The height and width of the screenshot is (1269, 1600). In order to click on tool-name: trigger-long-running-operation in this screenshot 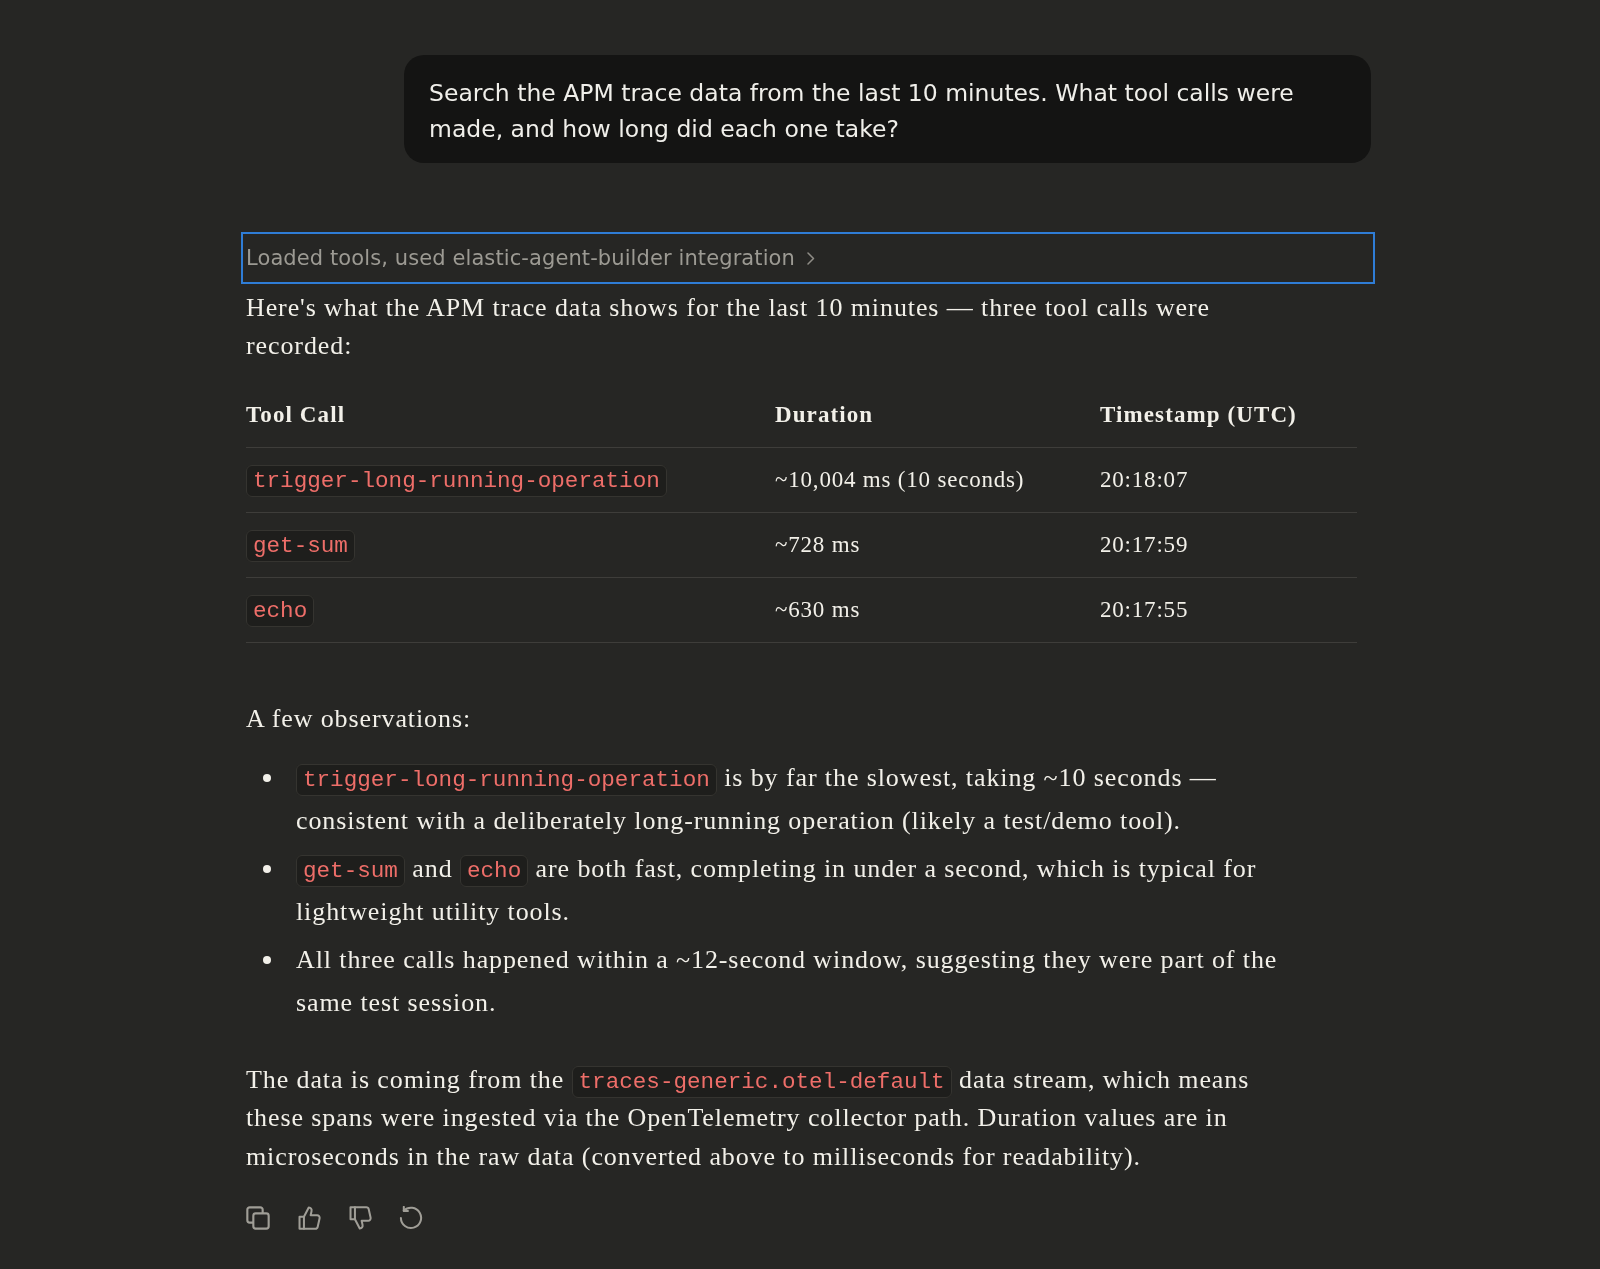, I will do `click(456, 480)`.